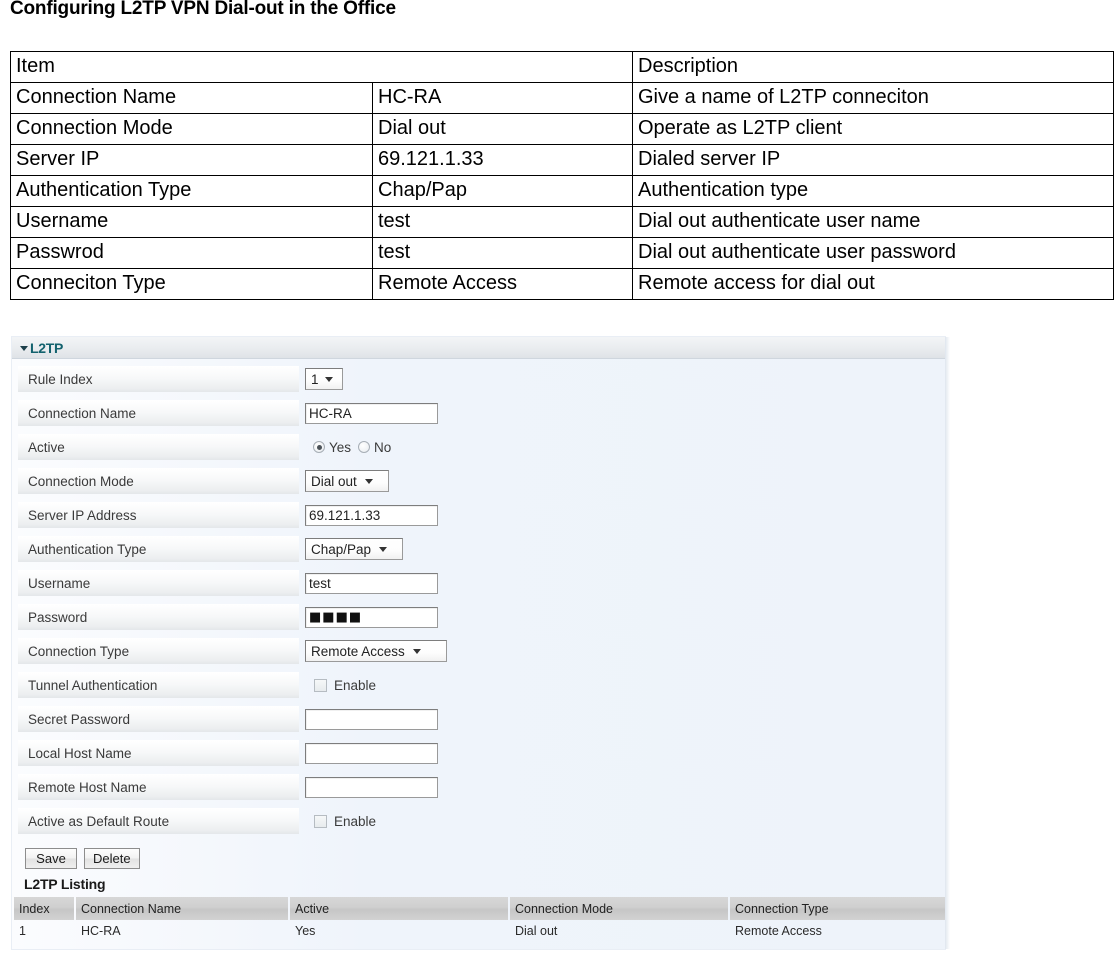 The height and width of the screenshot is (961, 1120). I want to click on active-yes-label: Yes, so click(340, 447).